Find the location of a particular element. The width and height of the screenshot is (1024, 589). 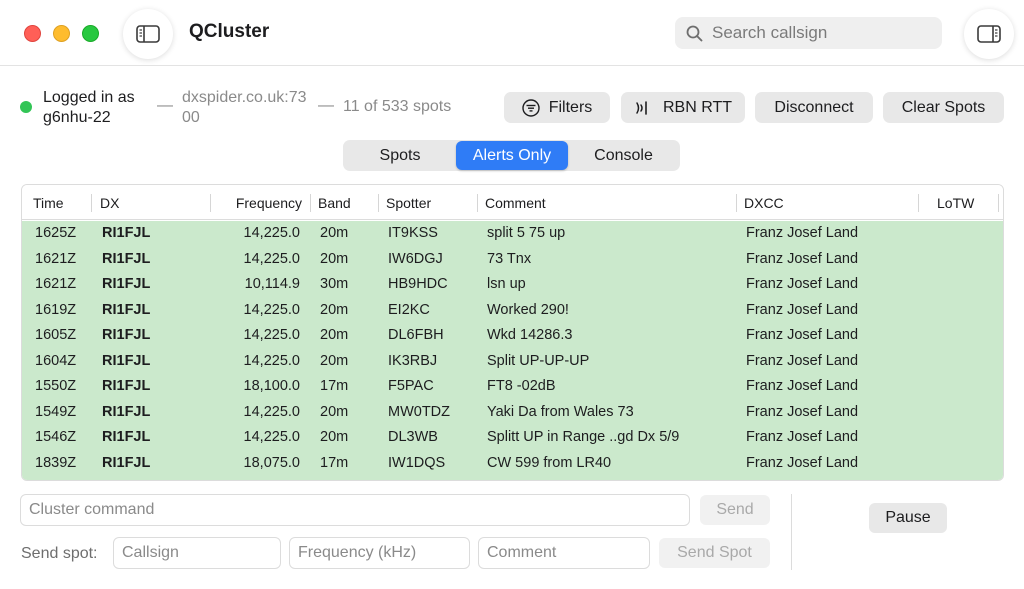

zoom-window-button is located at coordinates (90, 33).